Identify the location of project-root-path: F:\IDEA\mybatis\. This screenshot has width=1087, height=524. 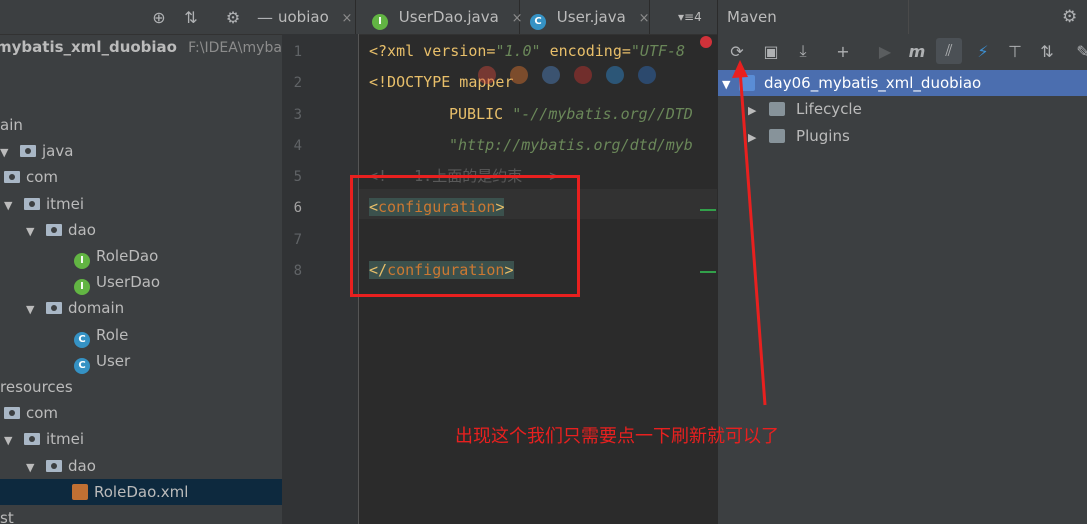
(235, 48).